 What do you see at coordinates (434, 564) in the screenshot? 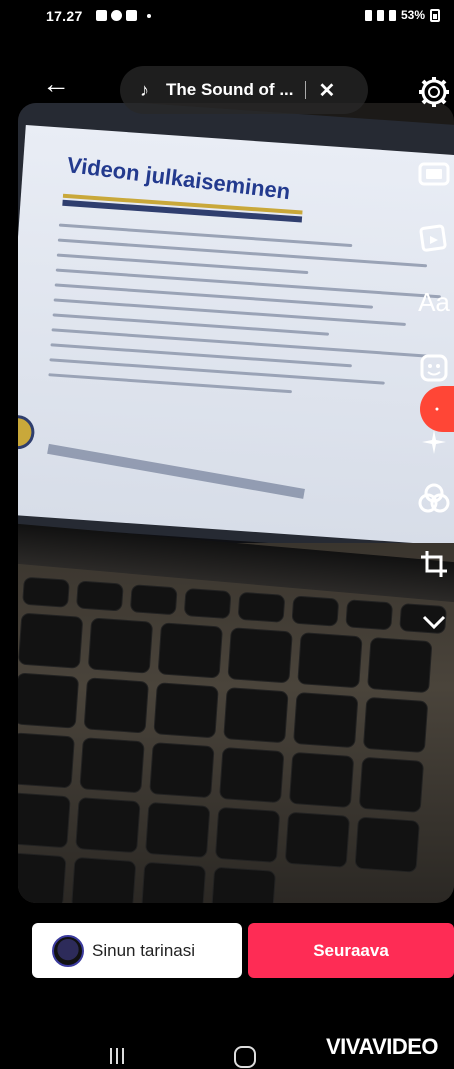
I see `crop-icon` at bounding box center [434, 564].